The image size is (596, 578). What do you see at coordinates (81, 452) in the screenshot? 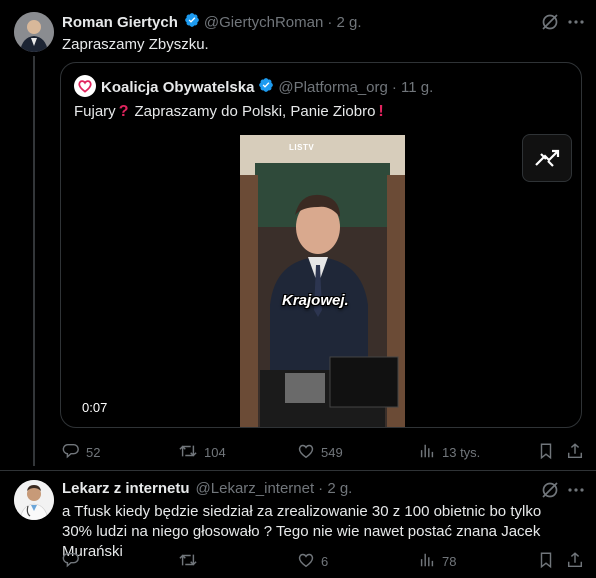
I see `reply-button: 52` at bounding box center [81, 452].